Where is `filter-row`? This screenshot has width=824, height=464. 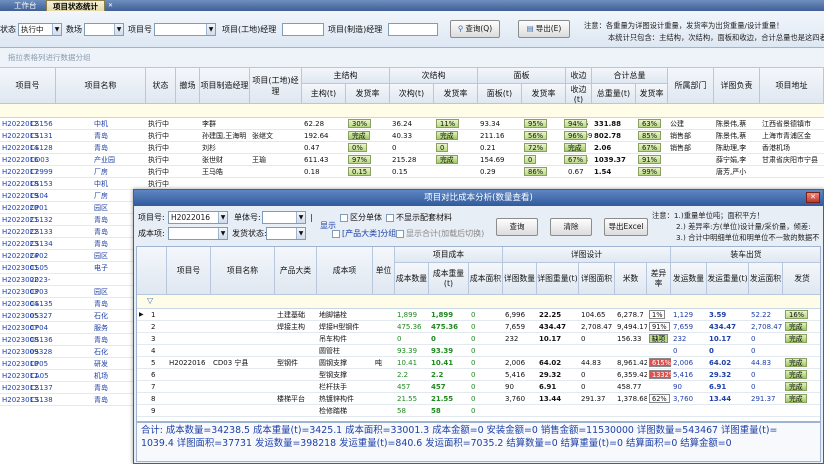 filter-row is located at coordinates (412, 111).